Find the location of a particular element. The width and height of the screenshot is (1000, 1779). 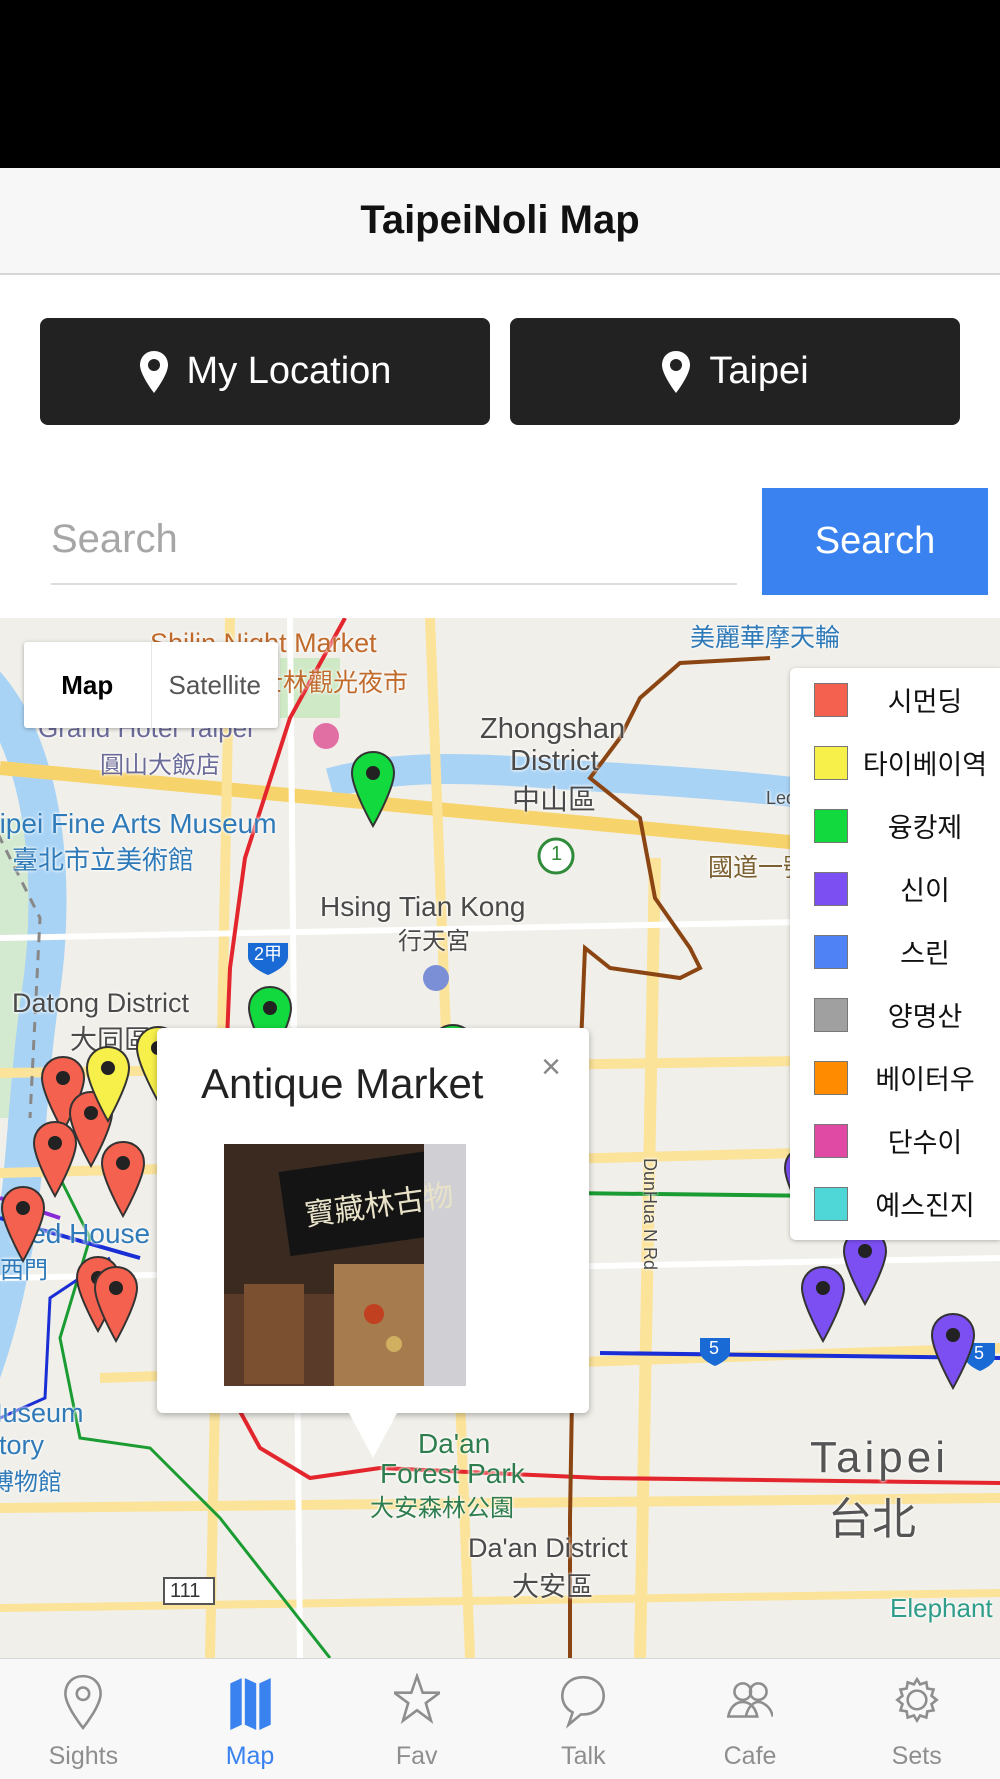

tab-sights: Sights is located at coordinates (83, 1719).